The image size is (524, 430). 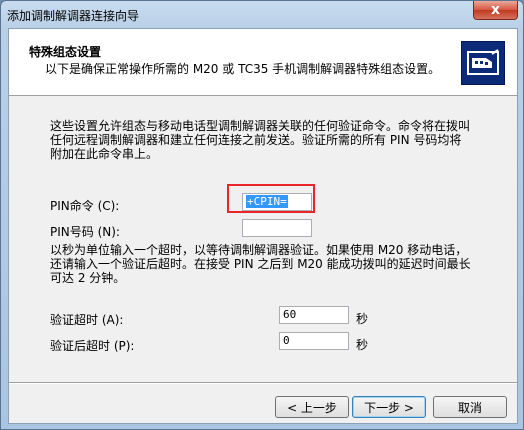 What do you see at coordinates (243, 69) in the screenshot?
I see `page-subtitle: 以下是确保正常操作所需的 M20 或 TC35 手机调制解调器特殊组态设置。` at bounding box center [243, 69].